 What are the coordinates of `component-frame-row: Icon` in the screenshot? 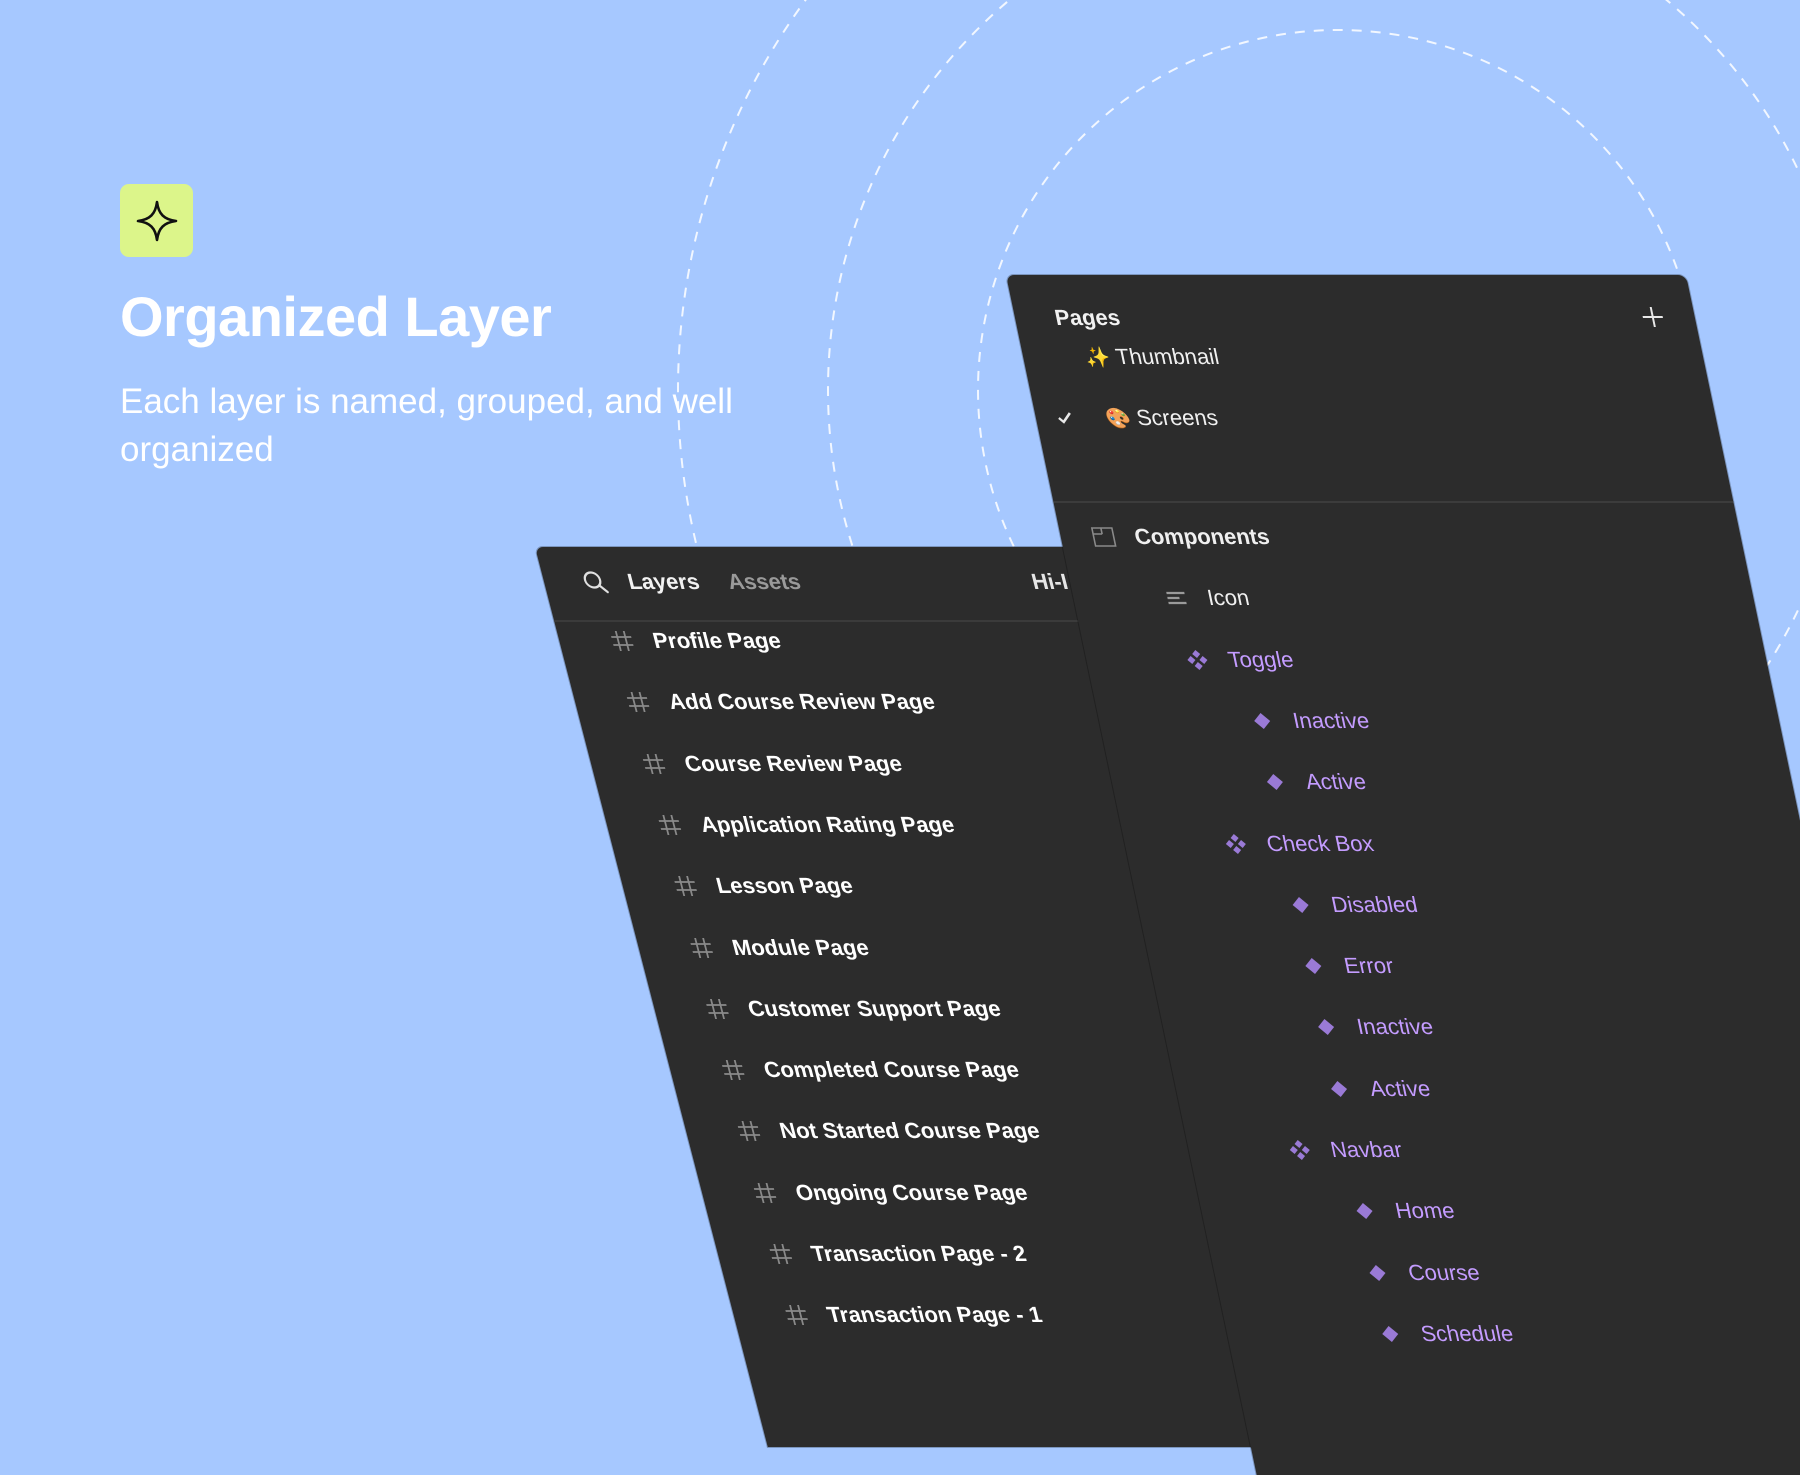 It's located at (1206, 598).